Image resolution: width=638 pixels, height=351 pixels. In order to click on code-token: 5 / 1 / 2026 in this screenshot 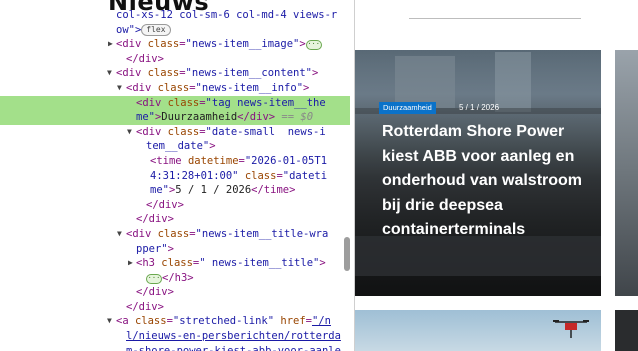, I will do `click(213, 190)`.